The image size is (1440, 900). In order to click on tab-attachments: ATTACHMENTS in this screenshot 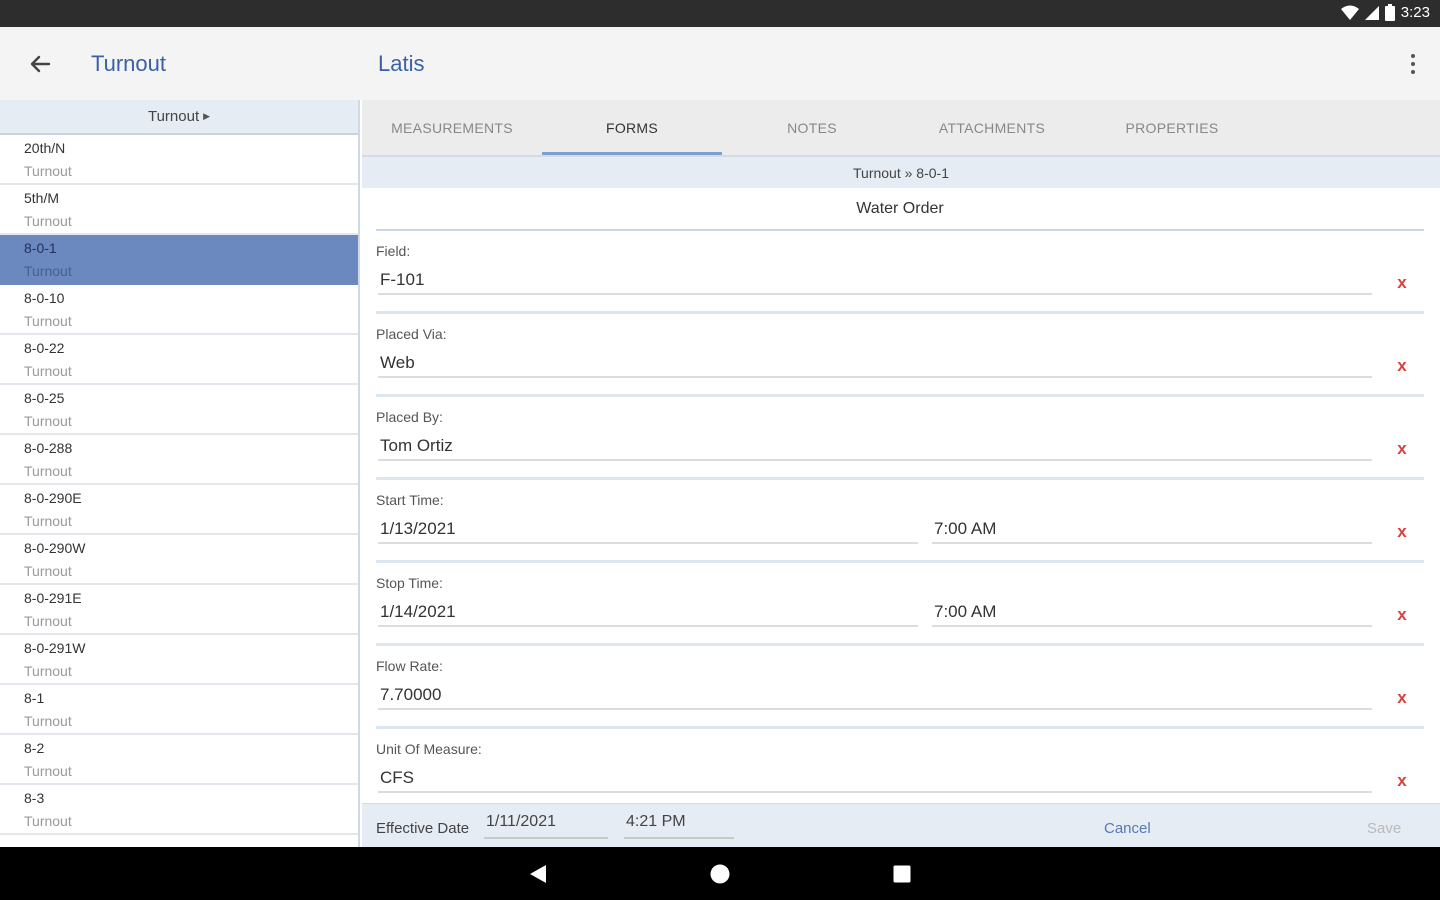, I will do `click(992, 127)`.